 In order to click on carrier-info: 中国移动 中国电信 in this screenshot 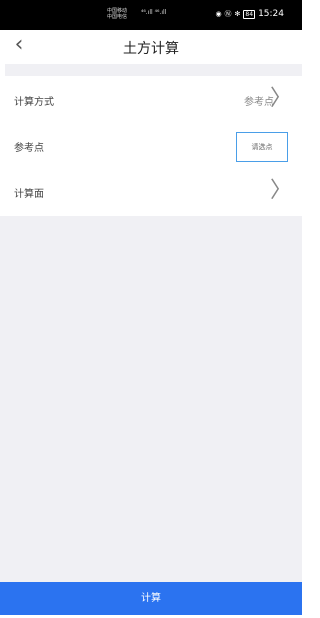, I will do `click(117, 14)`.